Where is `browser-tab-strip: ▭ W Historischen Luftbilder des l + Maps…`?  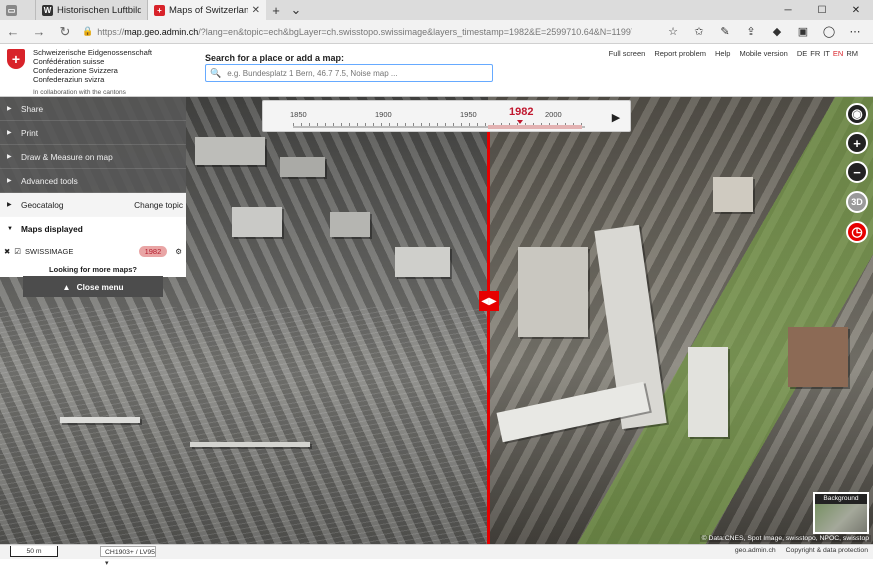
browser-tab-strip: ▭ W Historischen Luftbilder des l + Maps… is located at coordinates (436, 10).